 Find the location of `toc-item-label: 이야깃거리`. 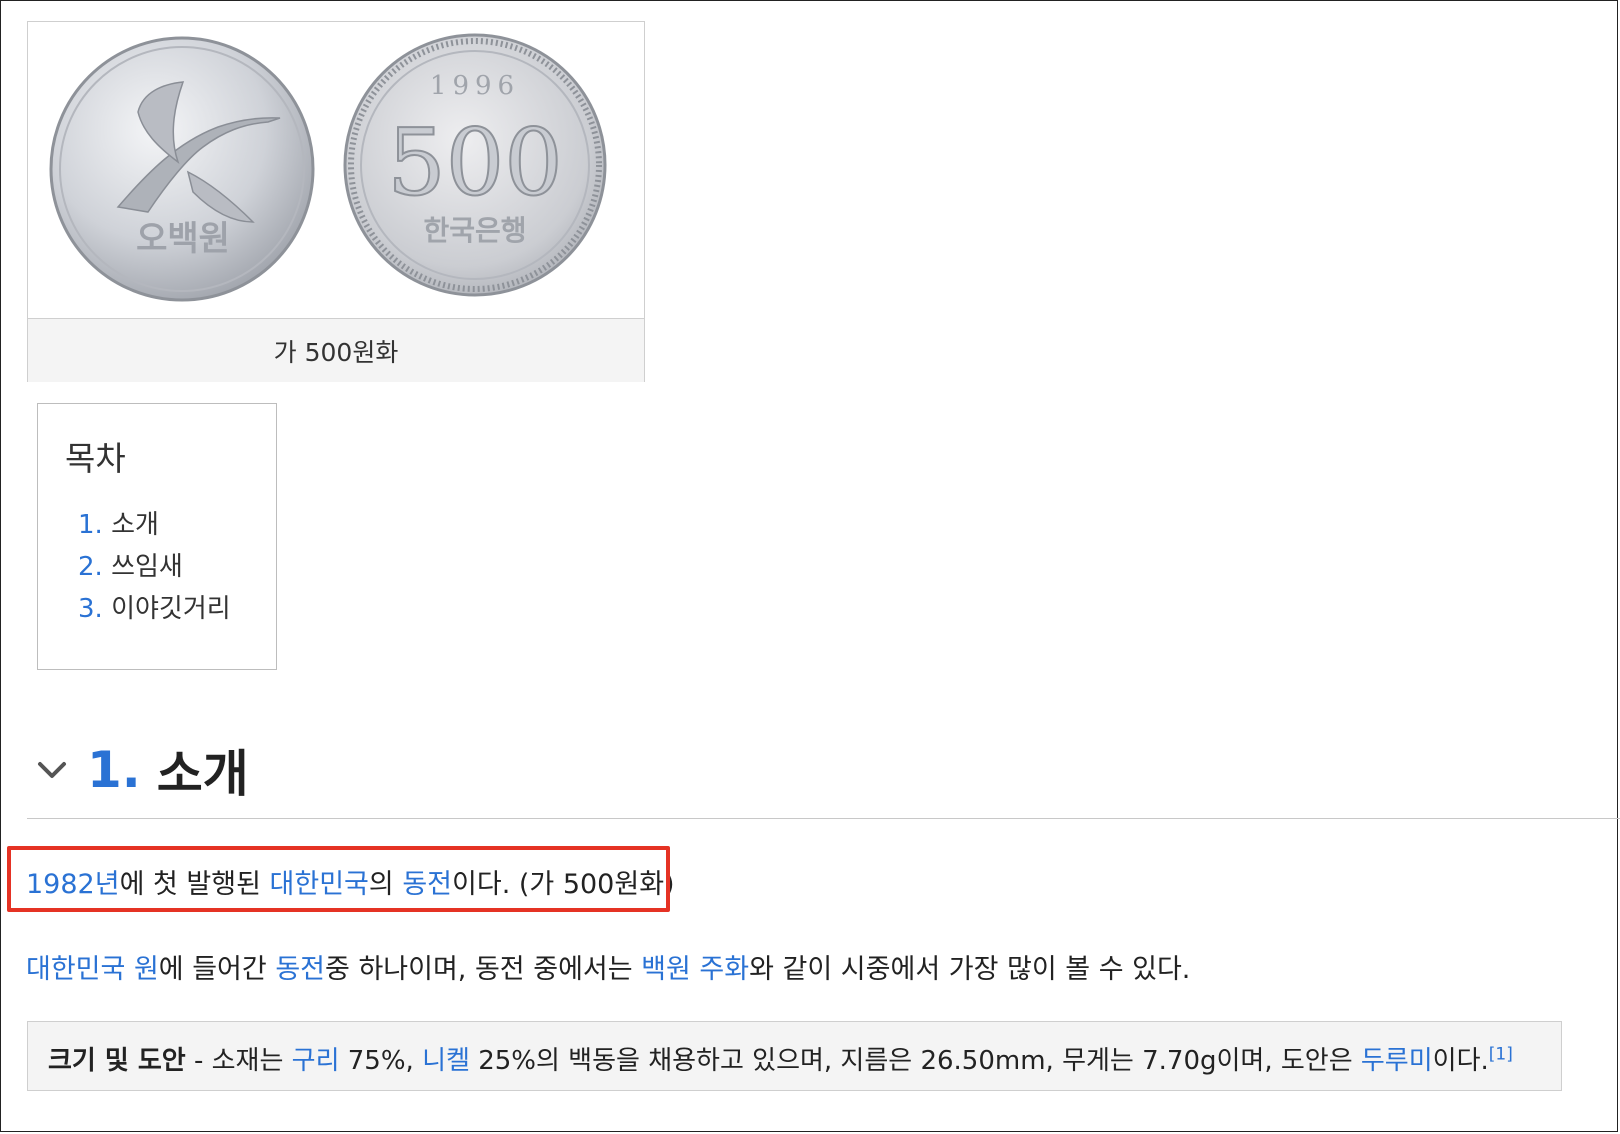

toc-item-label: 이야깃거리 is located at coordinates (171, 609).